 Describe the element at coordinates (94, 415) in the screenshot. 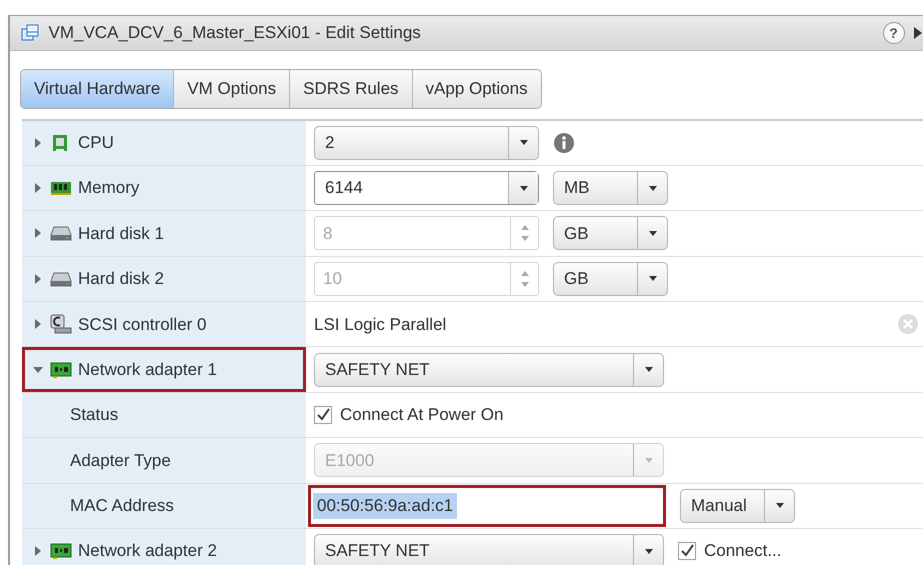

I see `row-label: Status` at that location.